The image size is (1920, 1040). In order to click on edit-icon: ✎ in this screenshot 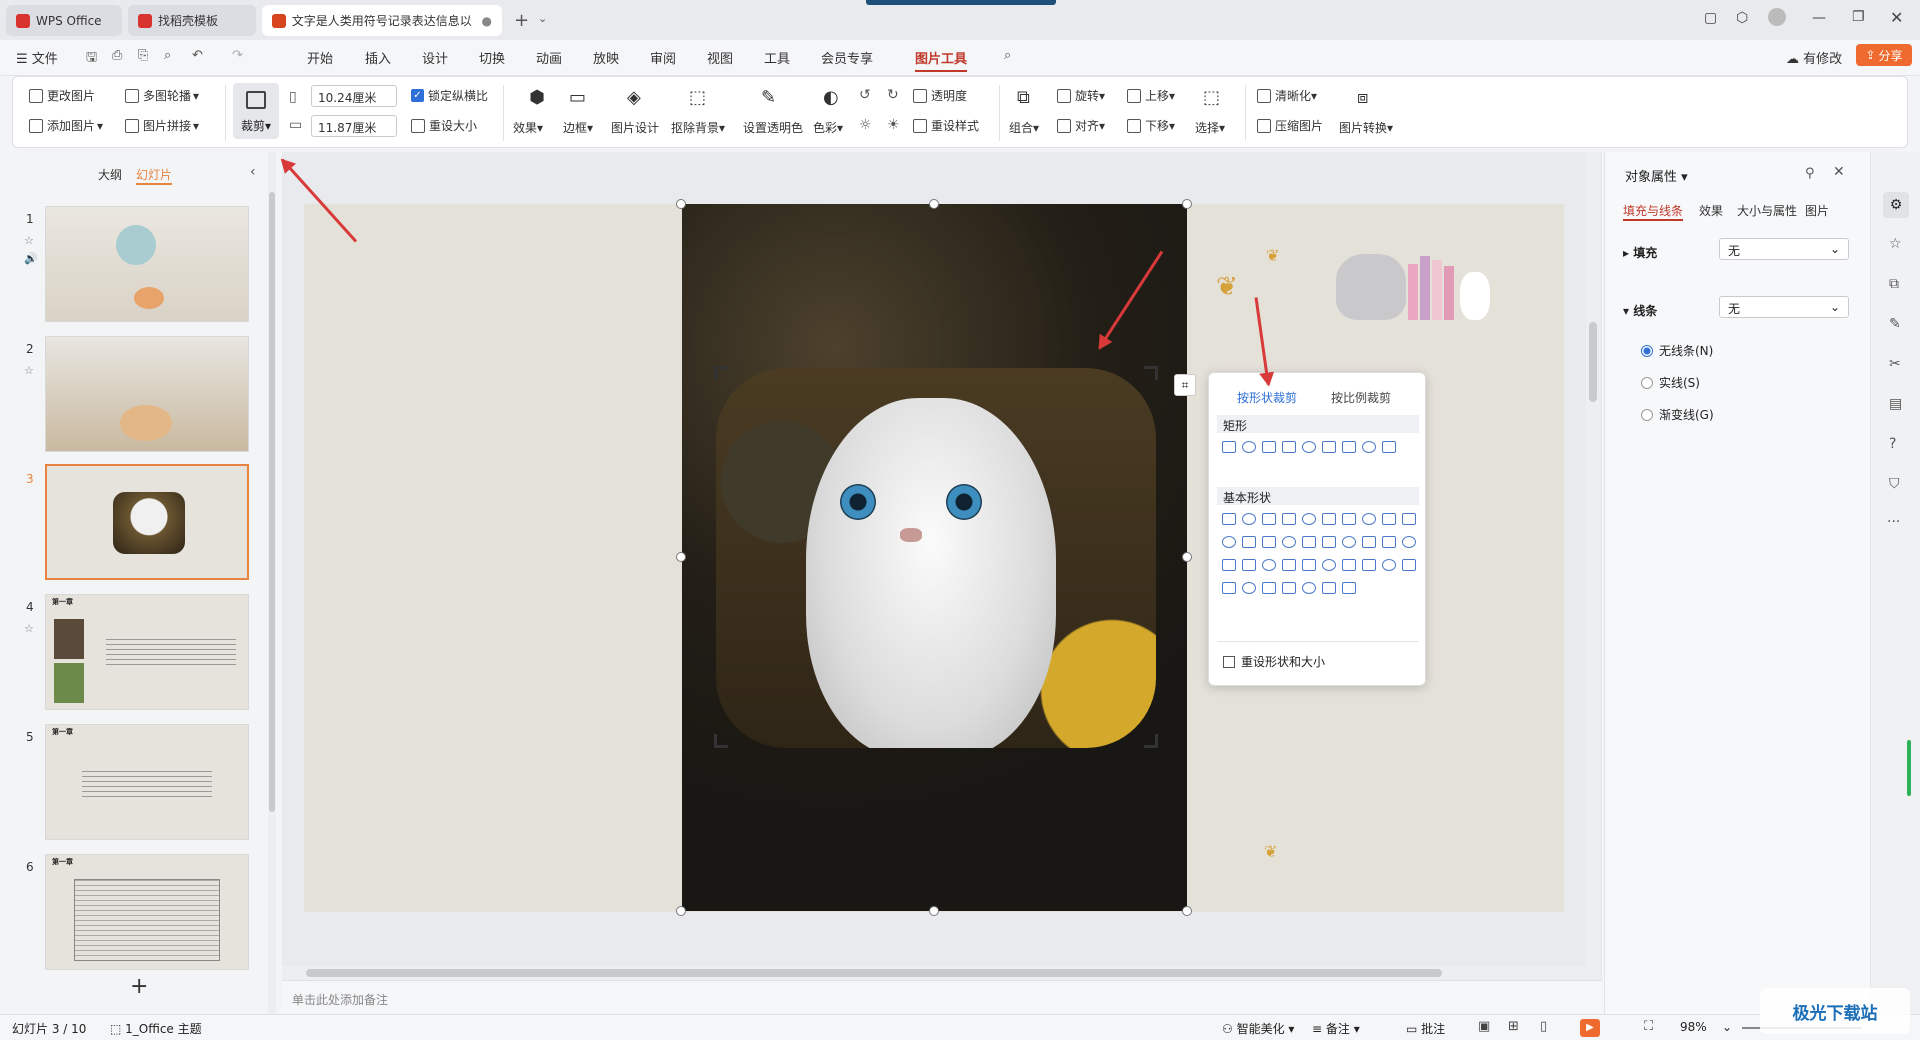, I will do `click(1895, 324)`.